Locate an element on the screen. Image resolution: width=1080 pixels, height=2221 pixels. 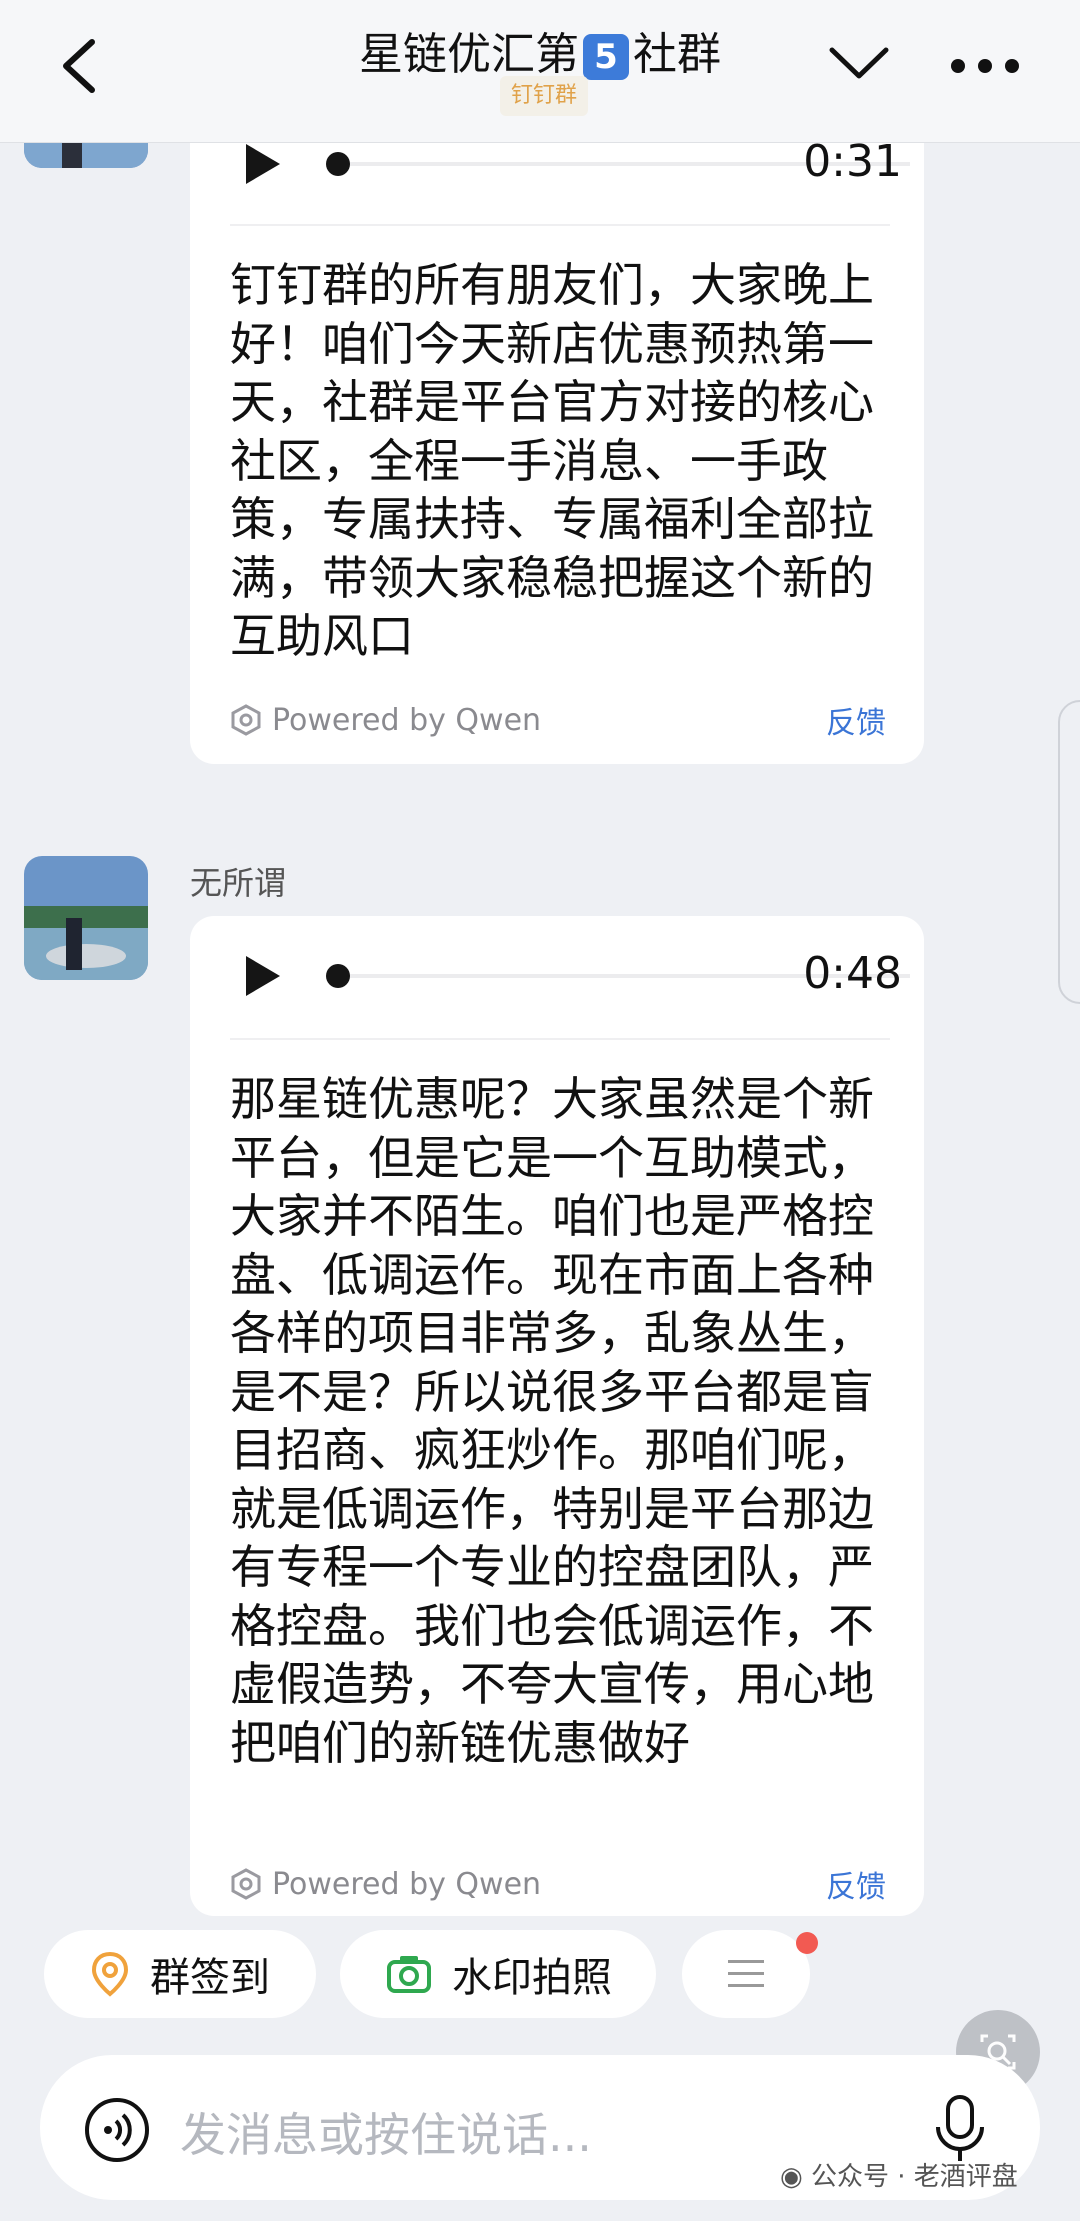
title-suffix: 社群 is located at coordinates (677, 54).